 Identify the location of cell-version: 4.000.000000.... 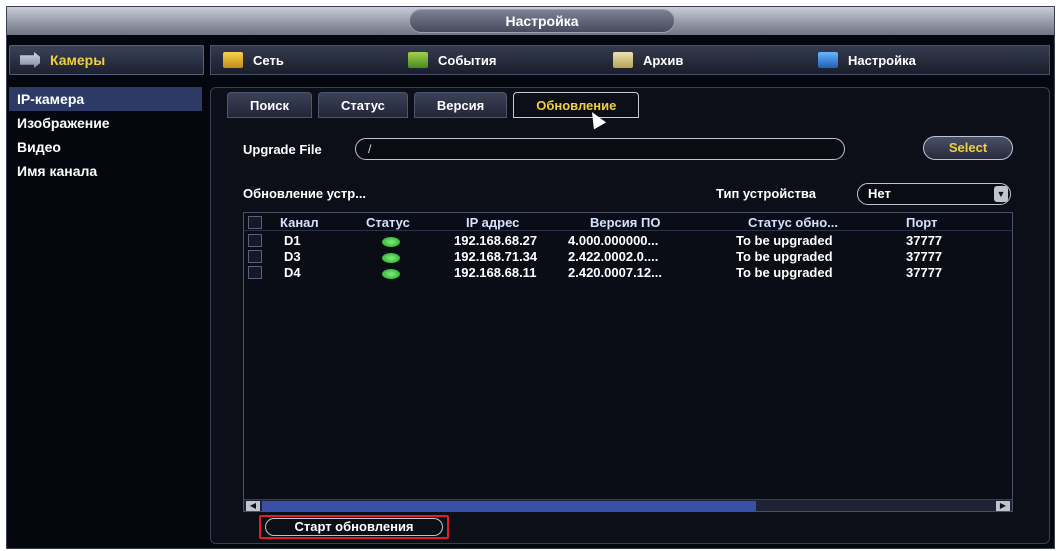
(613, 240).